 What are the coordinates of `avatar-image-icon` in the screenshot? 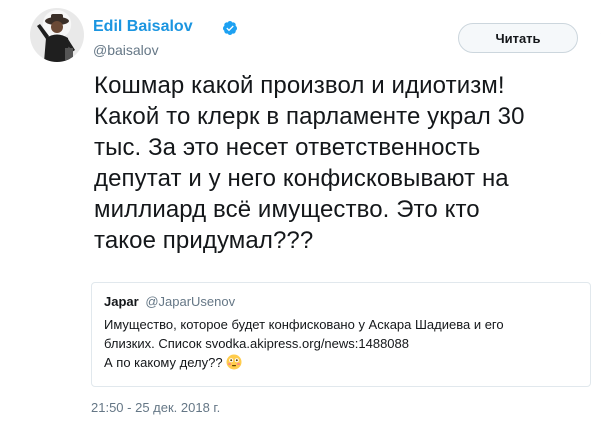 It's located at (56, 38).